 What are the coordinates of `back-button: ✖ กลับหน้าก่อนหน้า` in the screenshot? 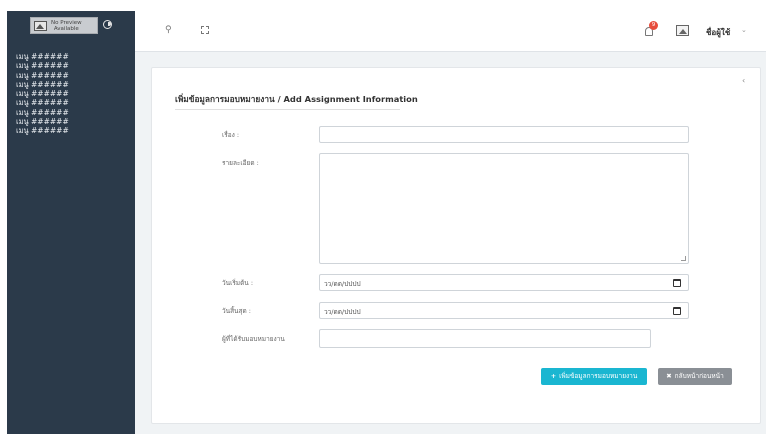 It's located at (695, 376).